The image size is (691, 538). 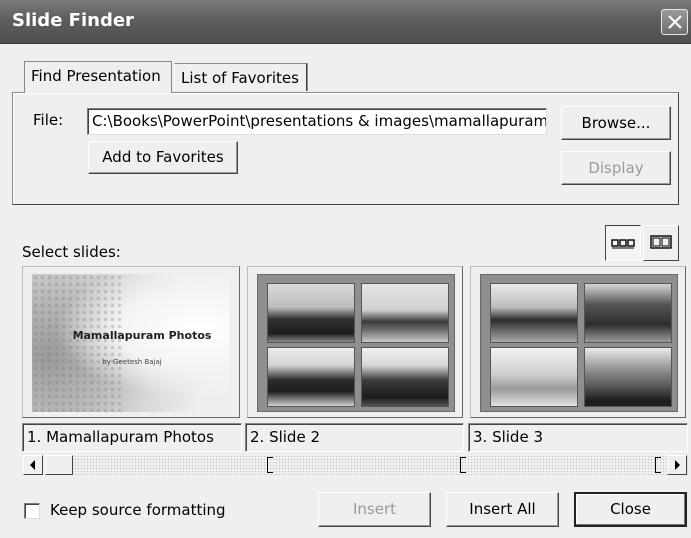 What do you see at coordinates (356, 465) in the screenshot?
I see `slides-scrollbar` at bounding box center [356, 465].